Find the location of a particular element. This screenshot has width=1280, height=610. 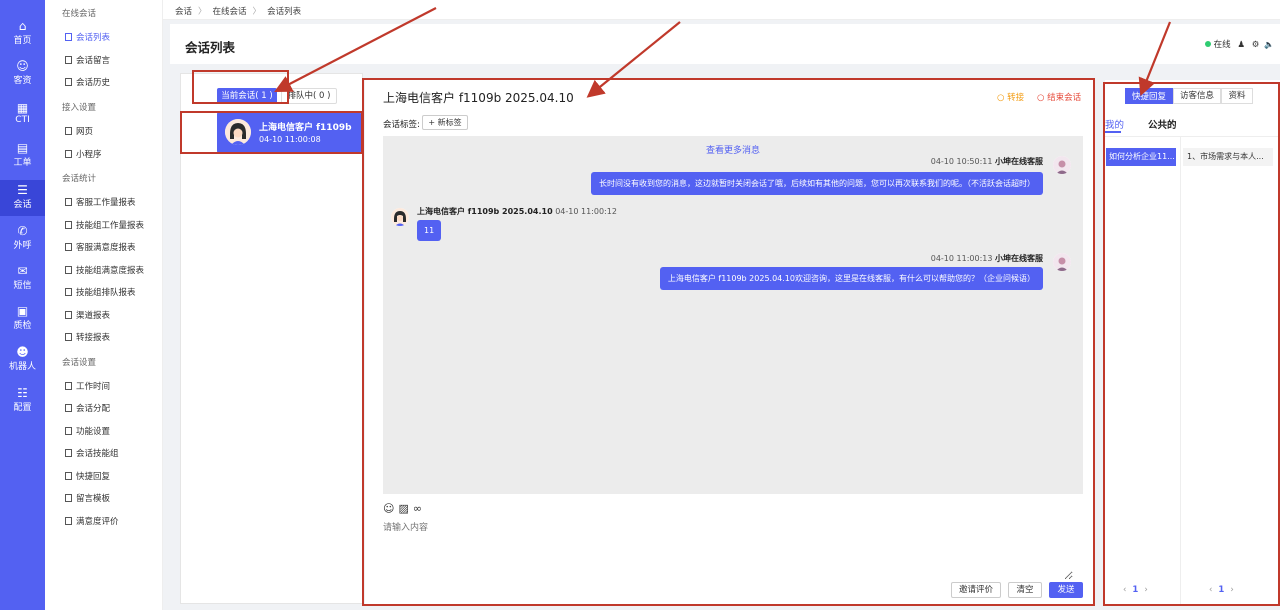

annotation-arrows is located at coordinates (723, 52).